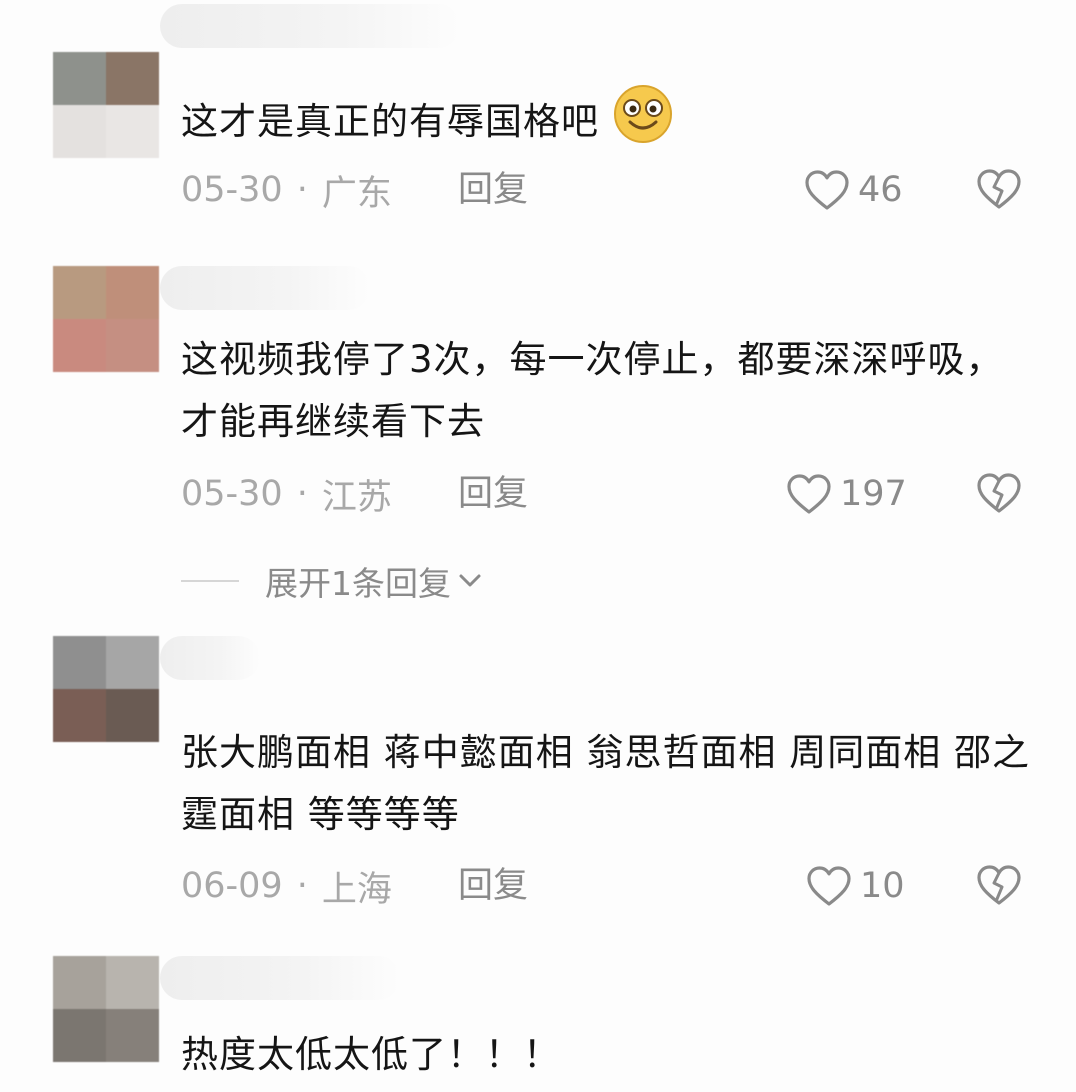 This screenshot has width=1076, height=1092. Describe the element at coordinates (855, 886) in the screenshot. I see `like-button: 10` at that location.